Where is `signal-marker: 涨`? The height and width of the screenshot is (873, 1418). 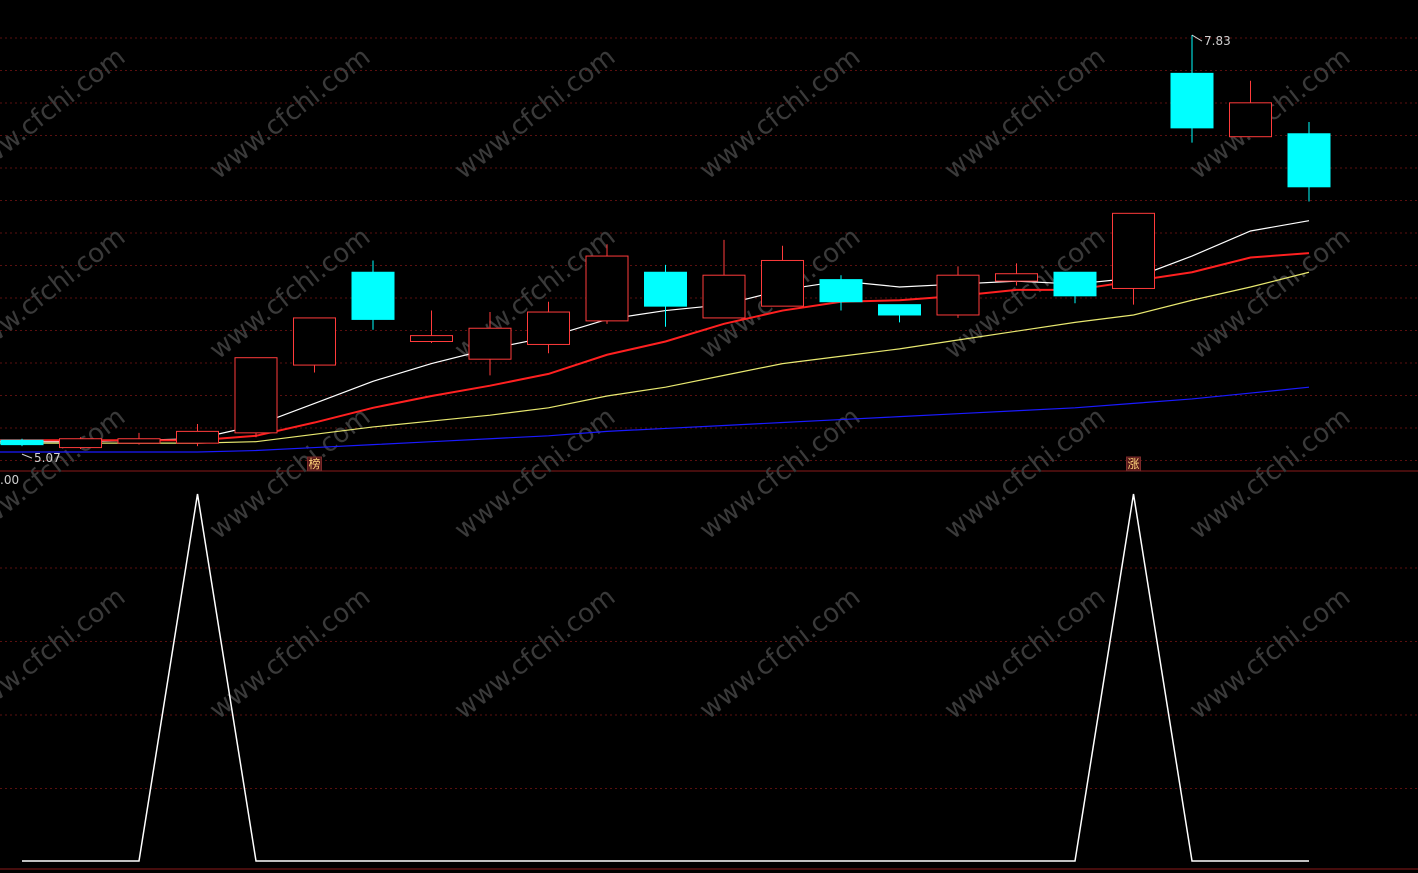
signal-marker: 涨 is located at coordinates (1133, 464).